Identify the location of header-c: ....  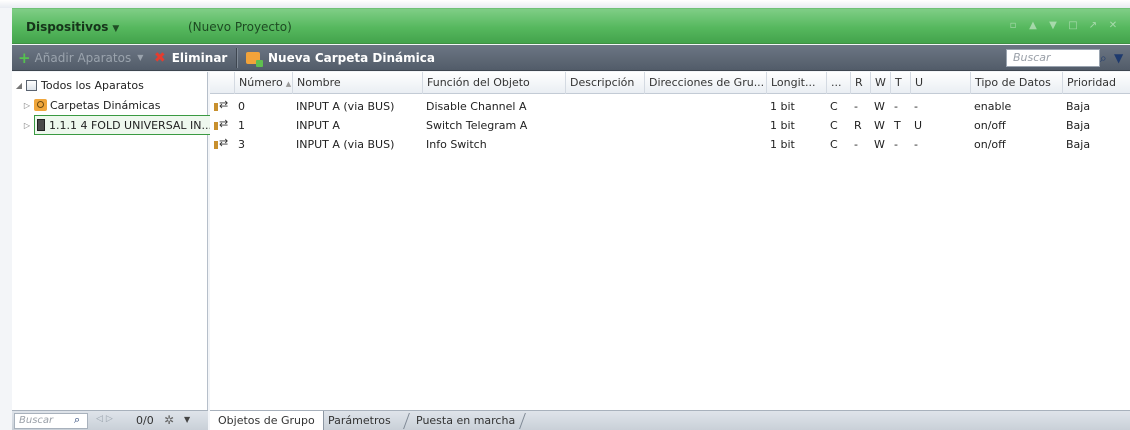
(838, 83).